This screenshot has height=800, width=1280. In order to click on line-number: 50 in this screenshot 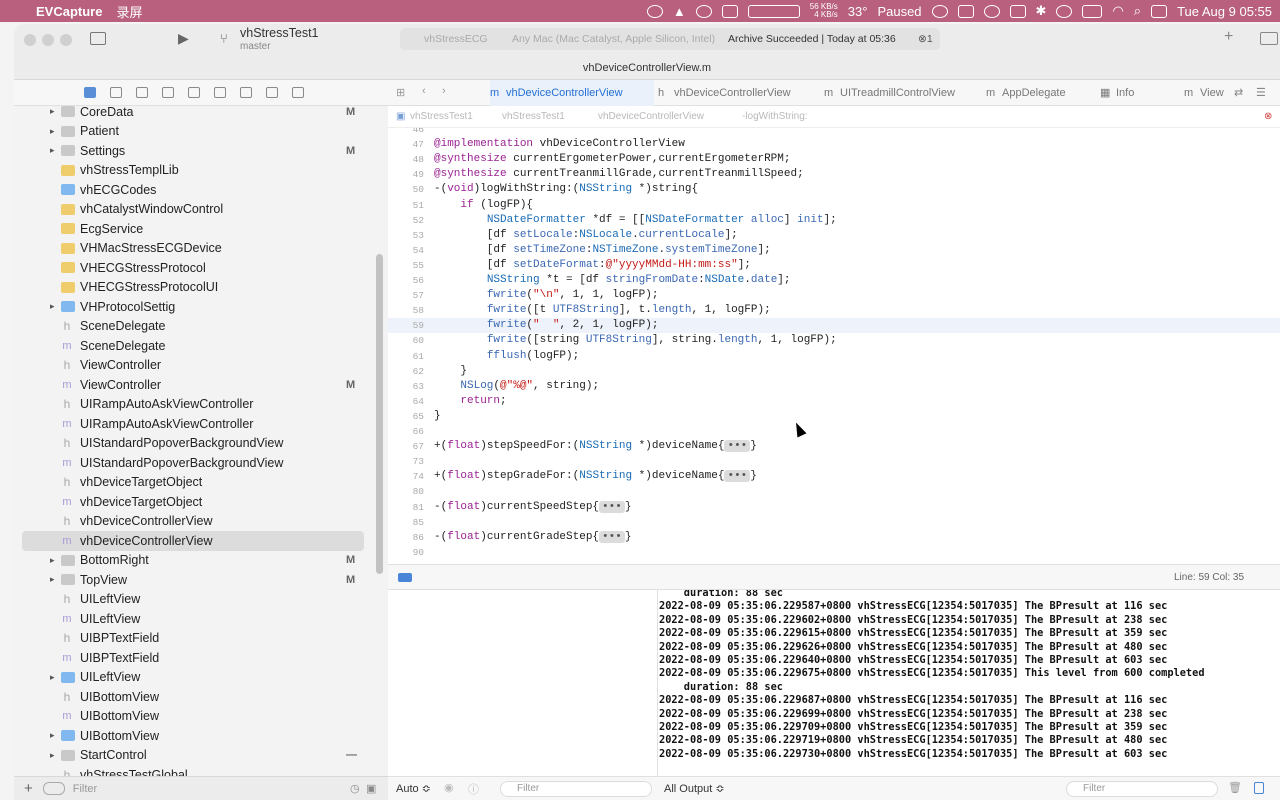, I will do `click(406, 189)`.